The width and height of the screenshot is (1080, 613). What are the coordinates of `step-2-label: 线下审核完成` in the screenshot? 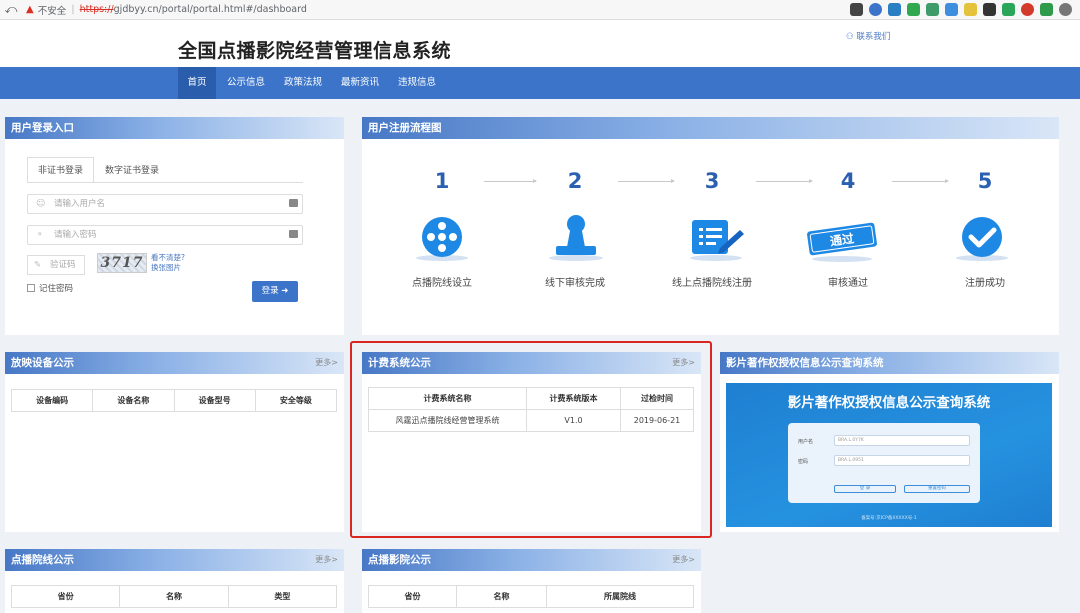 It's located at (575, 283).